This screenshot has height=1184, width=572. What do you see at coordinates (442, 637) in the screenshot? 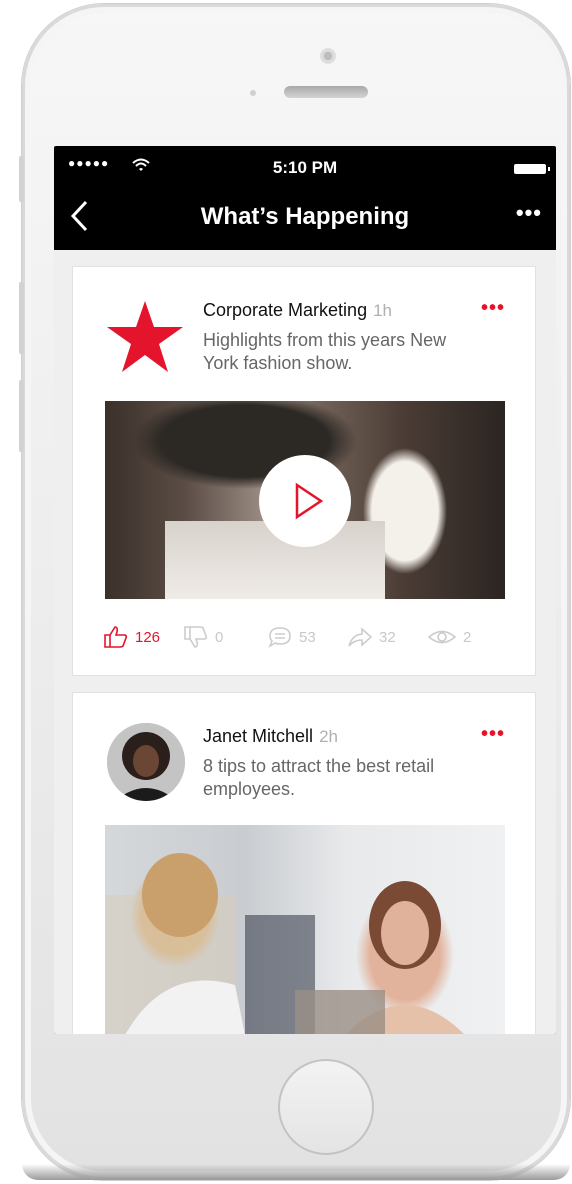
I see `views-icon` at bounding box center [442, 637].